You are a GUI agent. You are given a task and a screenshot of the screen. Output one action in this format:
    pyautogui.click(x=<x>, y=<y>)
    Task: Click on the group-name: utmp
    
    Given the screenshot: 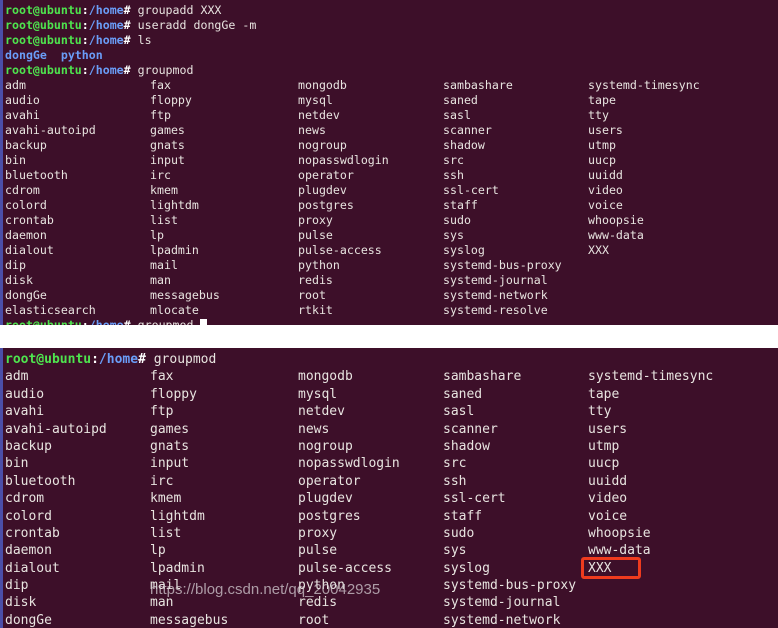 What is the action you would take?
    pyautogui.click(x=604, y=446)
    